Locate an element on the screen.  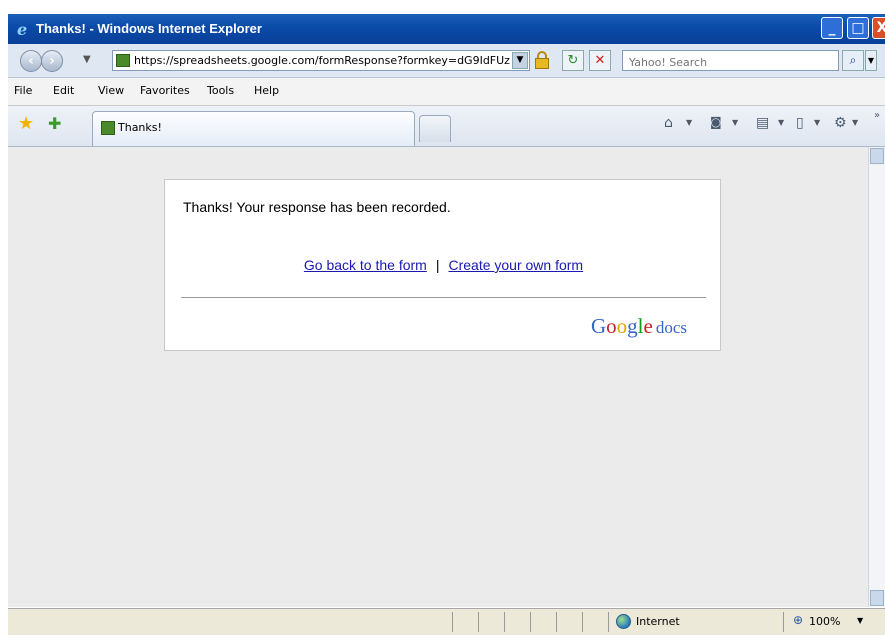
google-wordmark: Google is located at coordinates (622, 326).